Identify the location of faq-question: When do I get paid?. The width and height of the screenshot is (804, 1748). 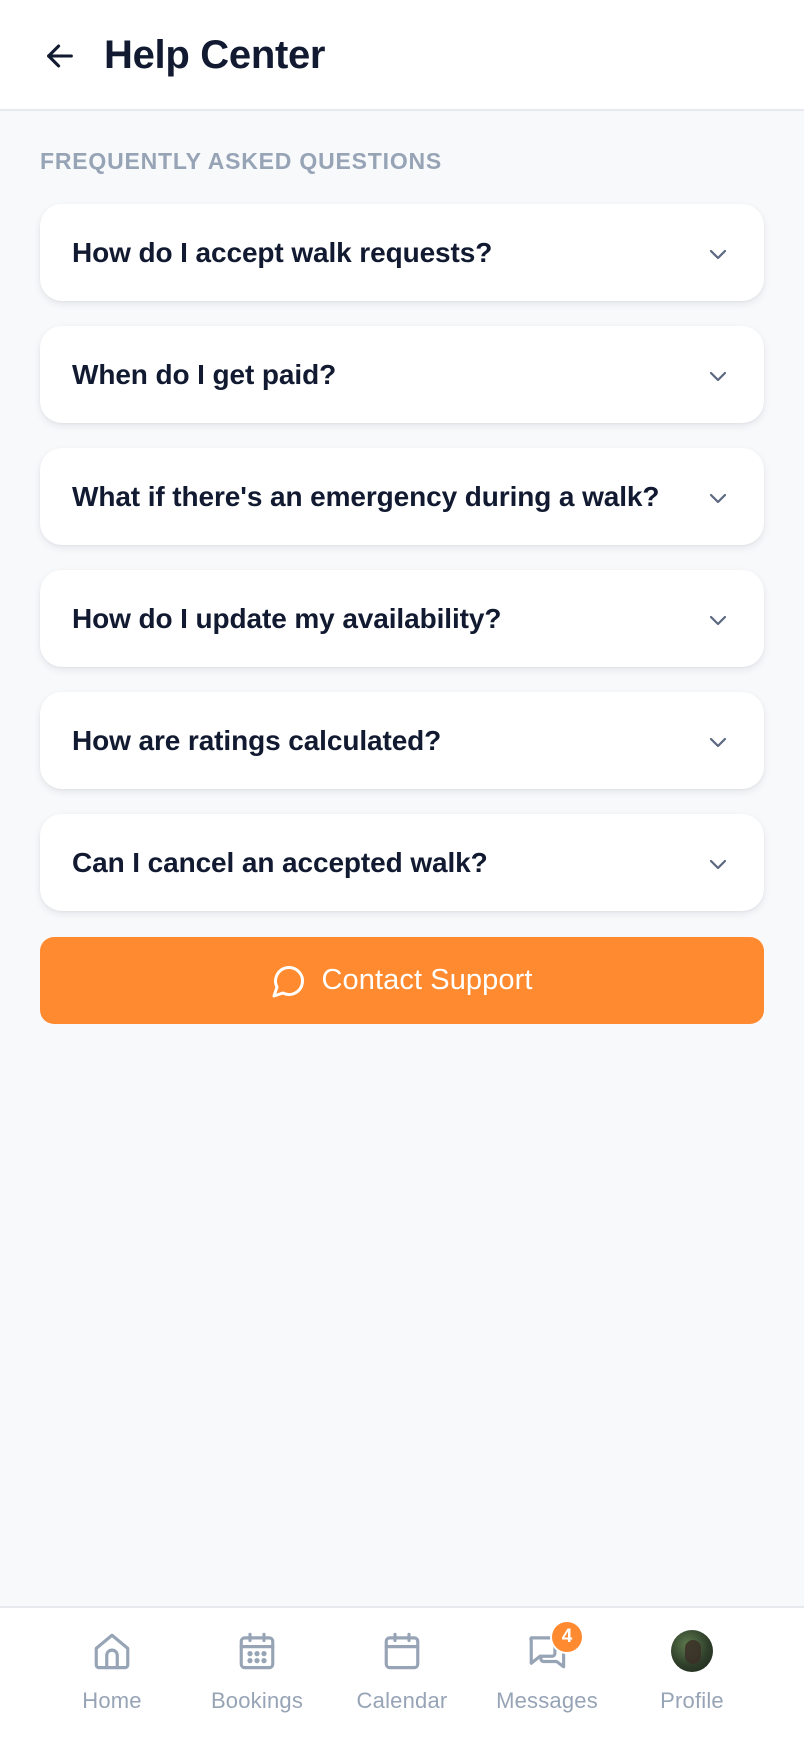
(204, 374).